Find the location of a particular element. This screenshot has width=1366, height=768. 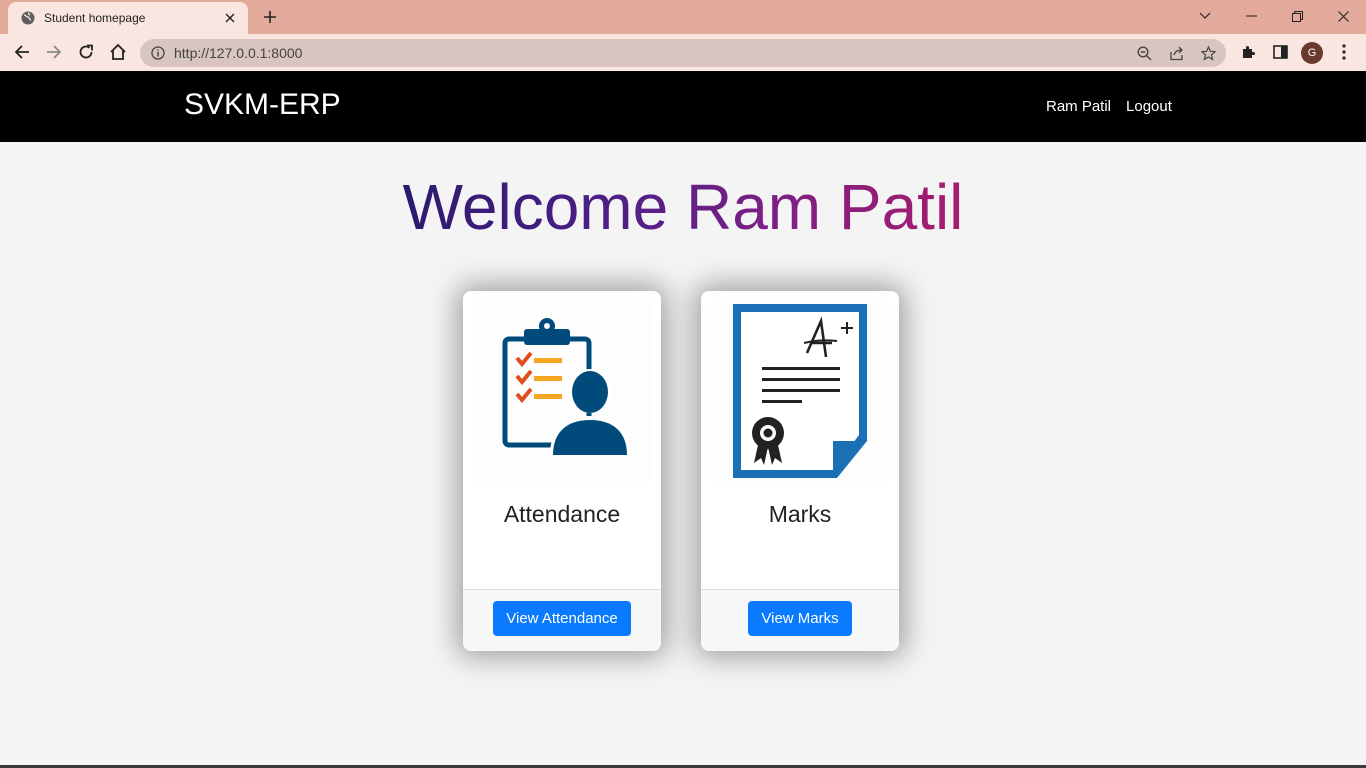

browser-toolbar: http://127.0.0.1:8000 G is located at coordinates (683, 52).